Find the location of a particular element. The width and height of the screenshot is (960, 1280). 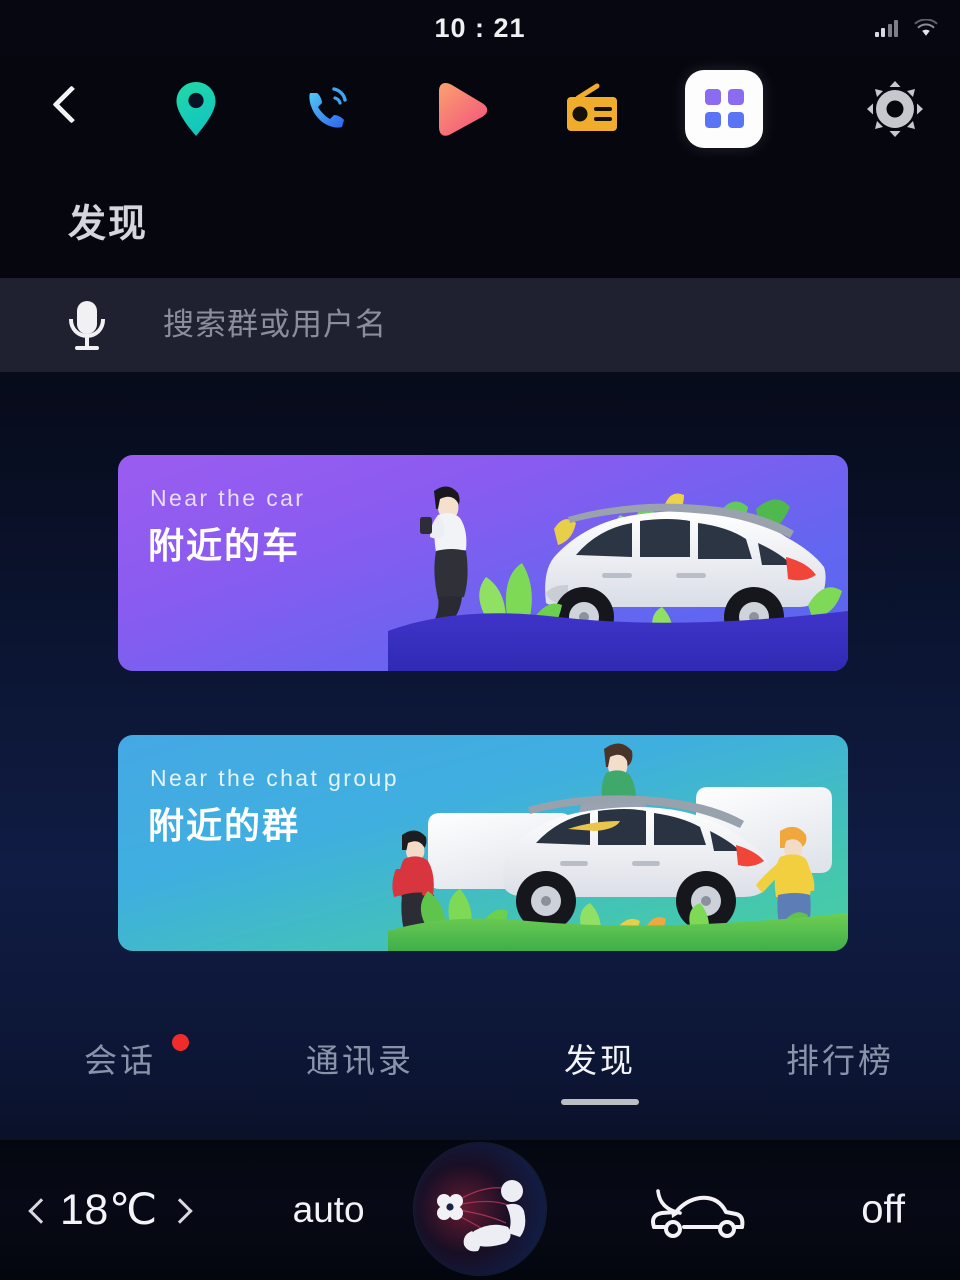

search-input is located at coordinates (561, 325).